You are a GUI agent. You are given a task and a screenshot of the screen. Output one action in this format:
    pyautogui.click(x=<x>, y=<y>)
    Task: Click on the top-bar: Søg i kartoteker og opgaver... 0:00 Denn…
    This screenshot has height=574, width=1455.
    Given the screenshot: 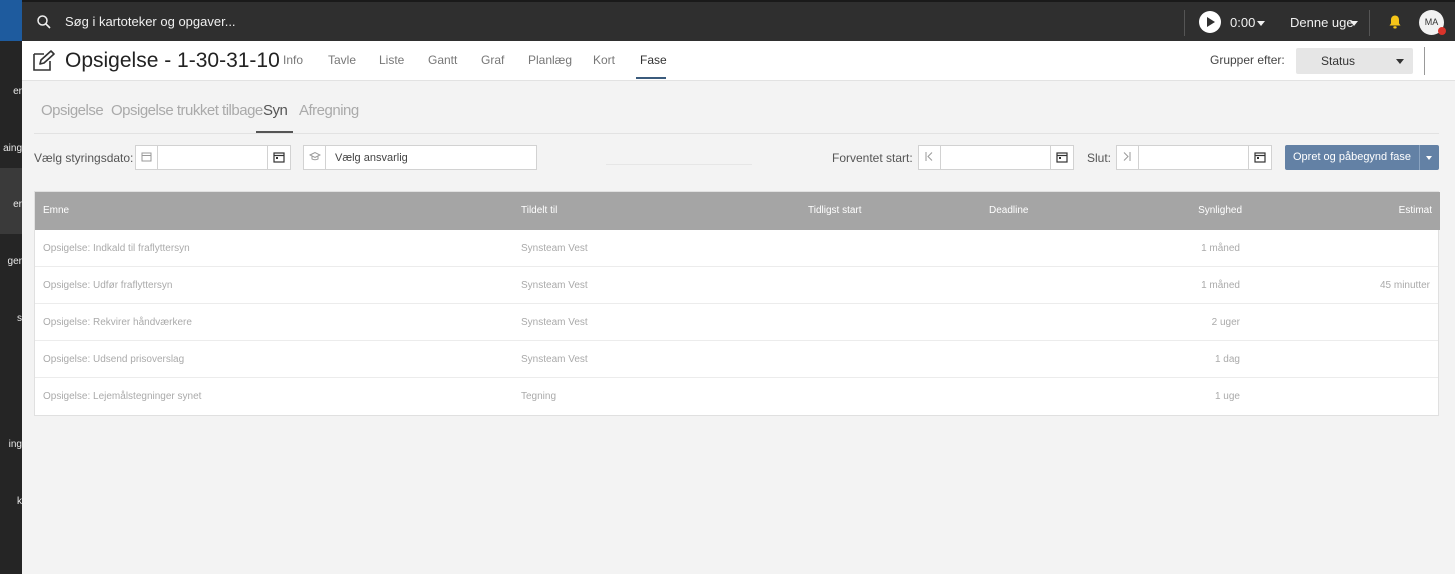 What is the action you would take?
    pyautogui.click(x=738, y=20)
    